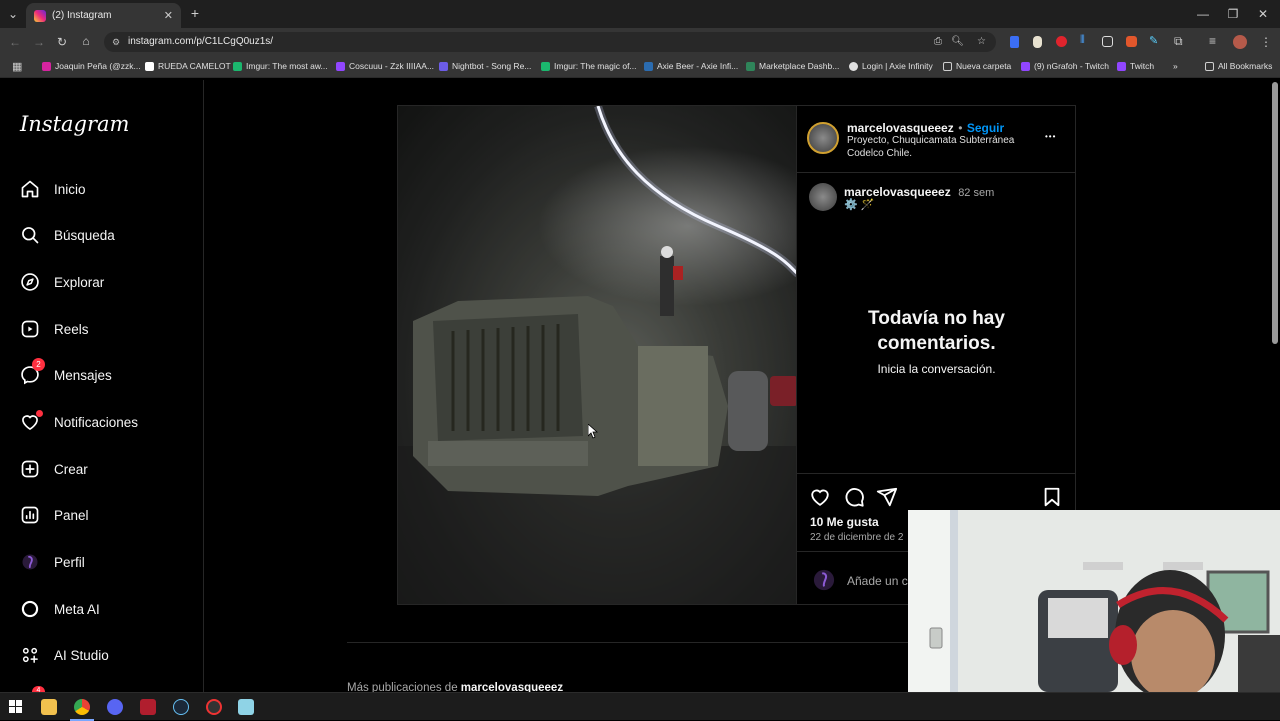  Describe the element at coordinates (214, 707) in the screenshot. I see `obs-icon` at that location.